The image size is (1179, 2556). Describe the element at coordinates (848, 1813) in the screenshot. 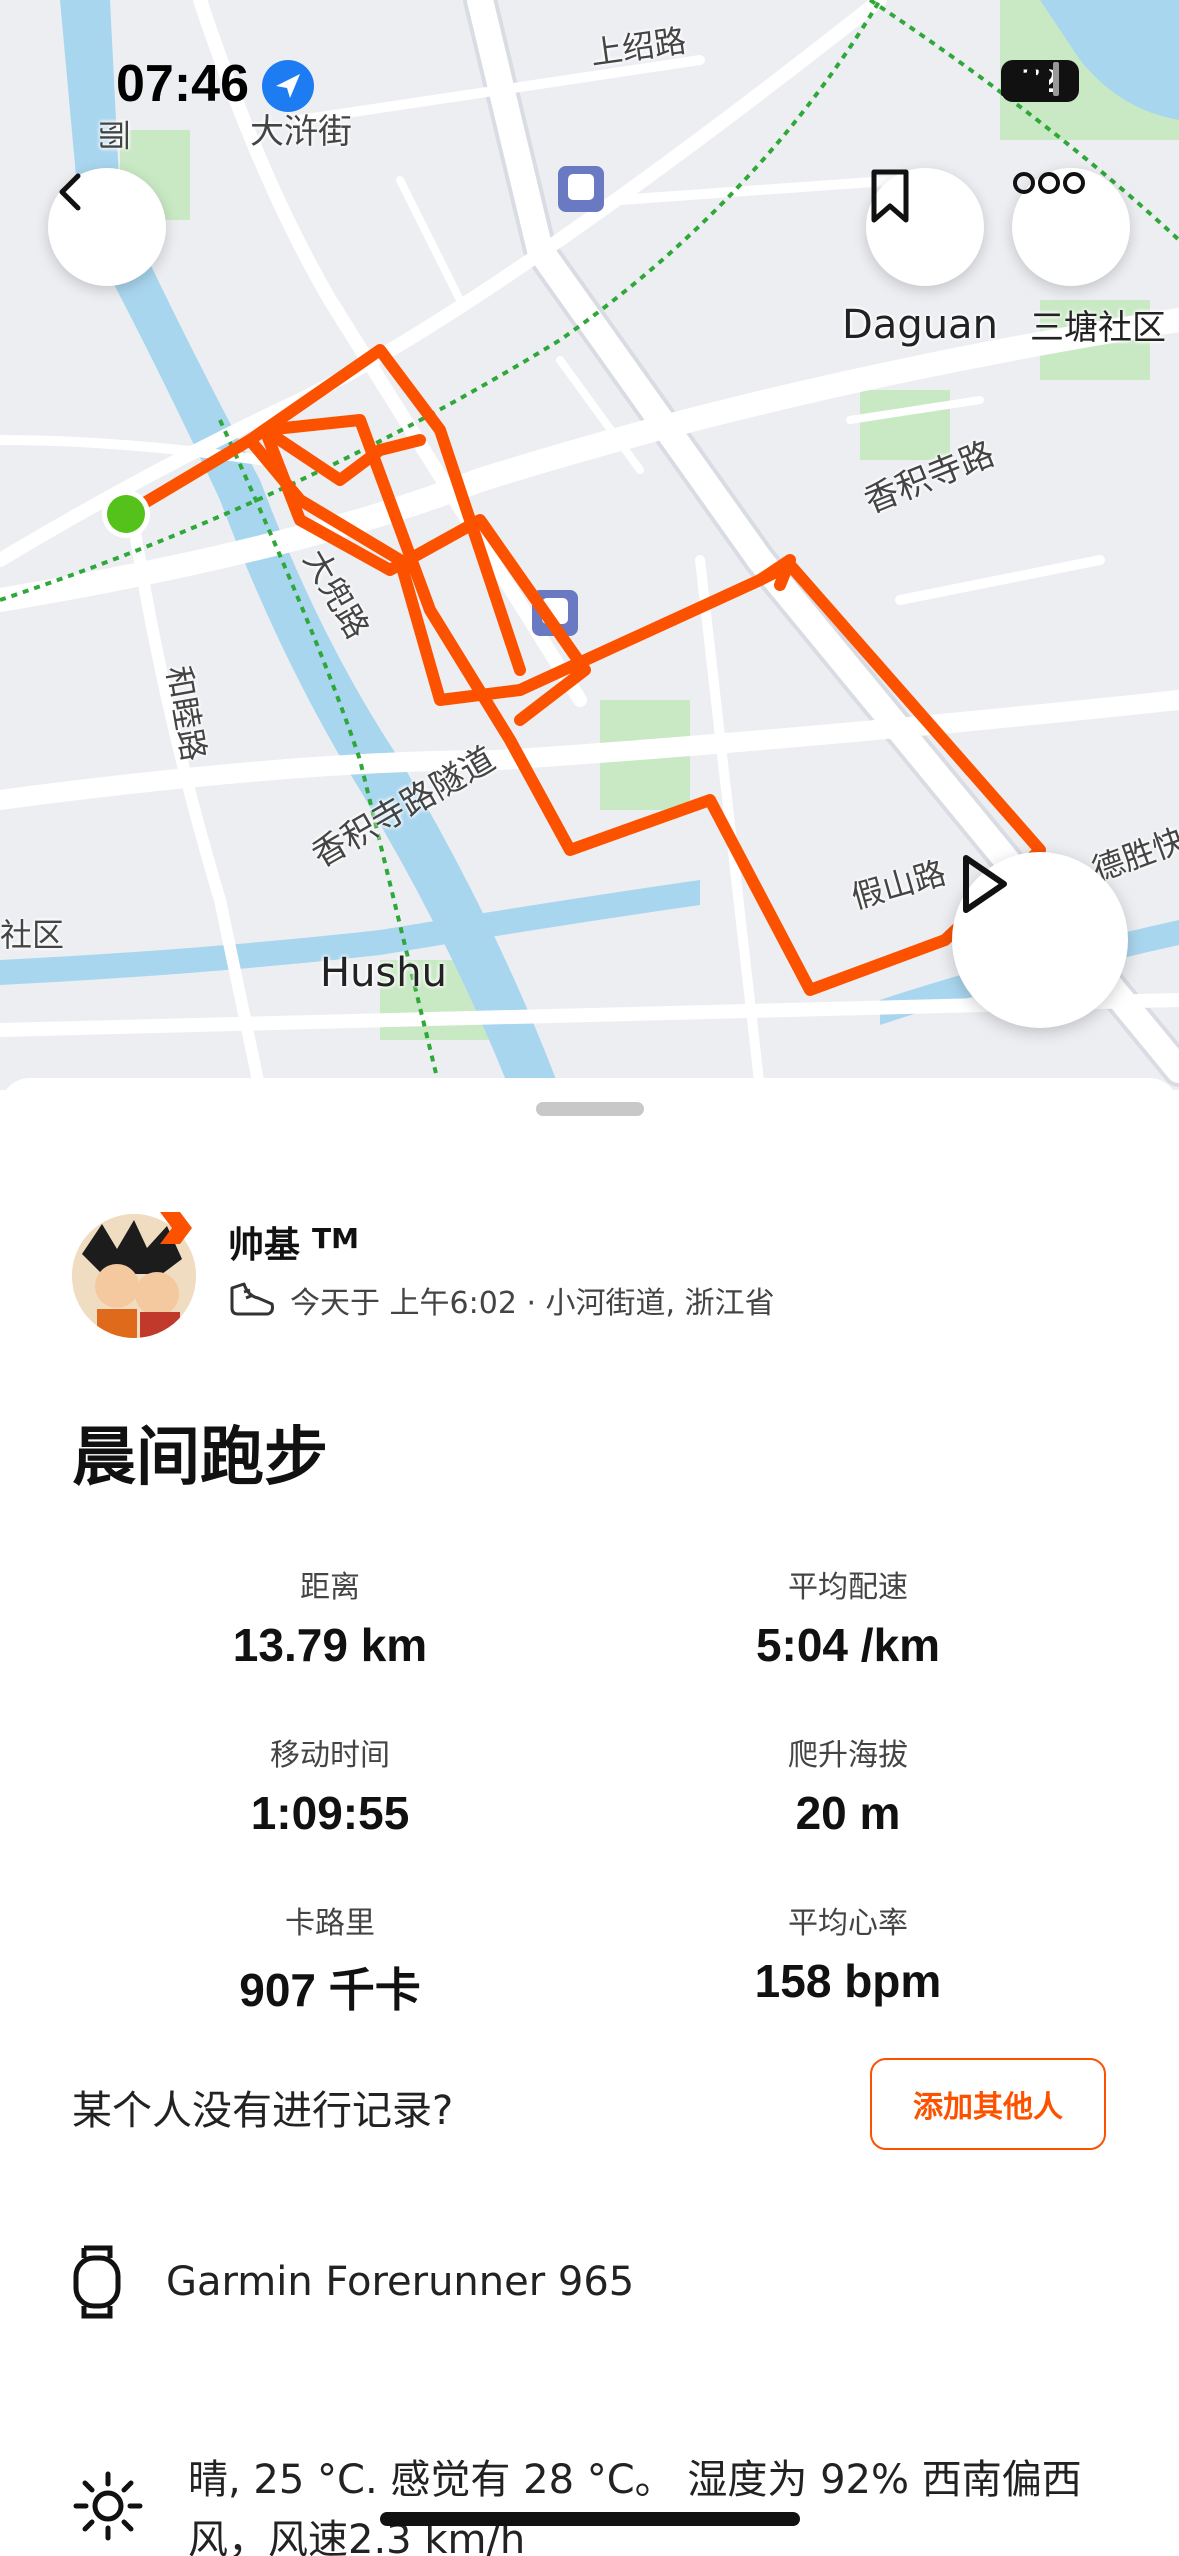

I see `stat-value: 20 m` at that location.